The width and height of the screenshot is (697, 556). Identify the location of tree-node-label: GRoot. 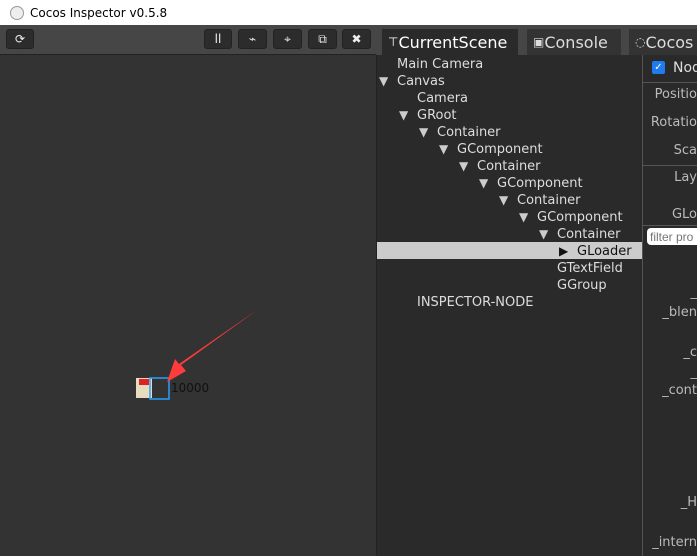
(437, 115).